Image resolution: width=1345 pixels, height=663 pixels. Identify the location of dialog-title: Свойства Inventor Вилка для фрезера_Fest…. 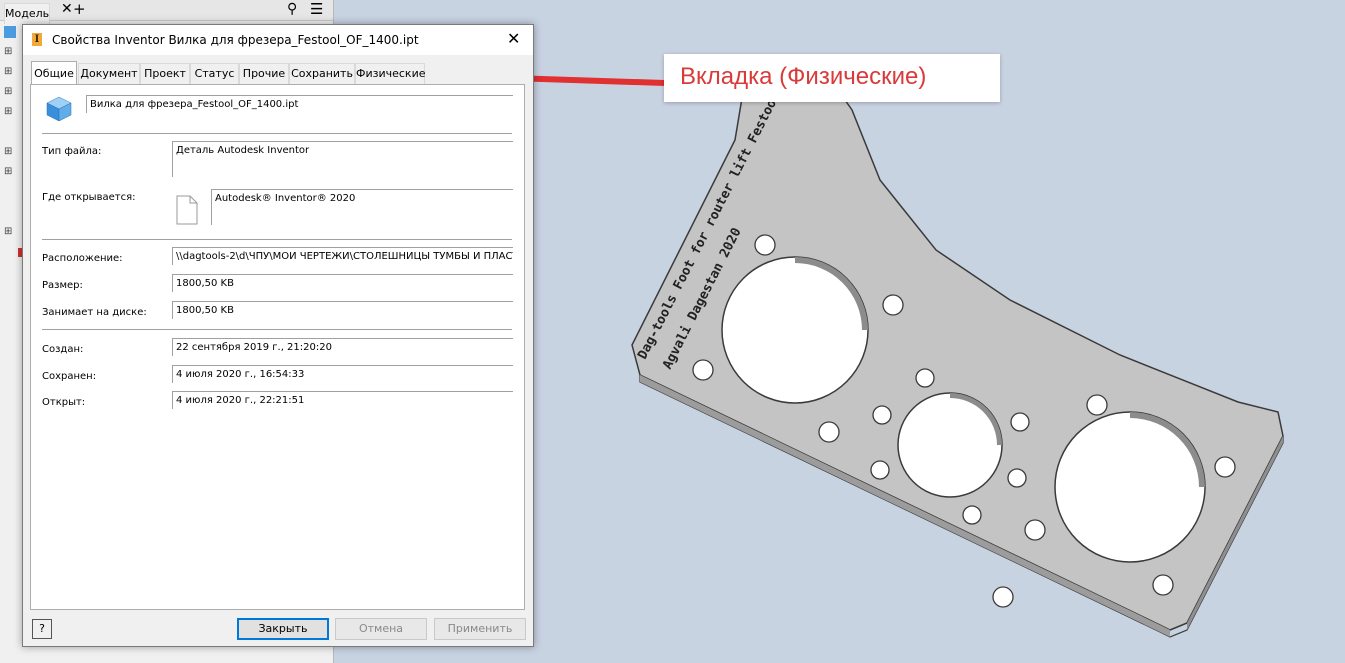
(235, 40).